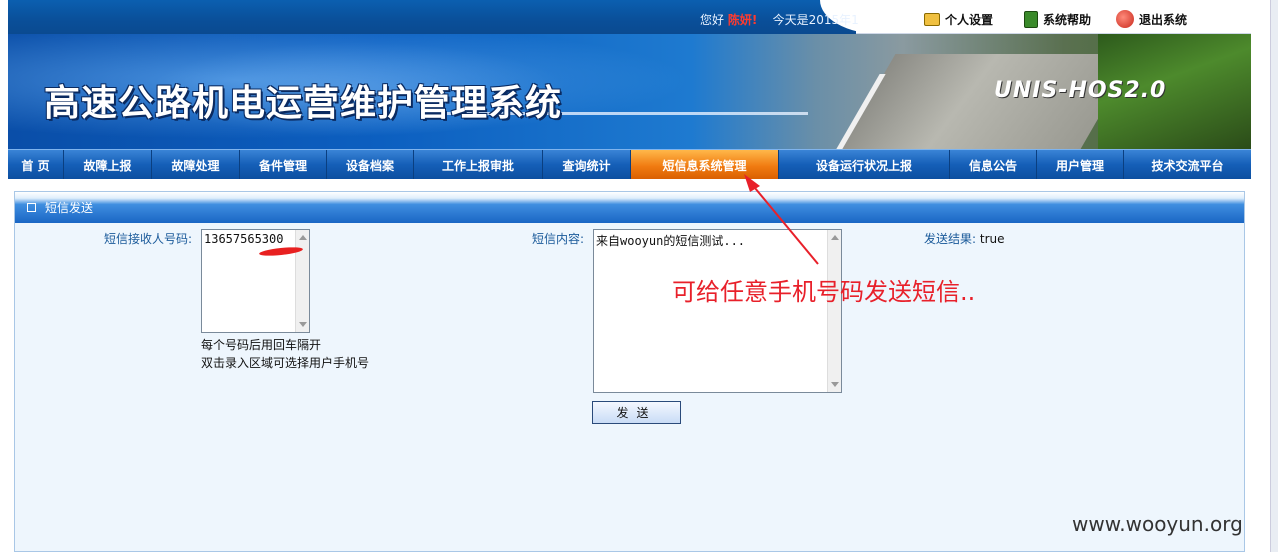 The image size is (1278, 552). I want to click on nav-item-query-stats: 查询统计, so click(587, 165).